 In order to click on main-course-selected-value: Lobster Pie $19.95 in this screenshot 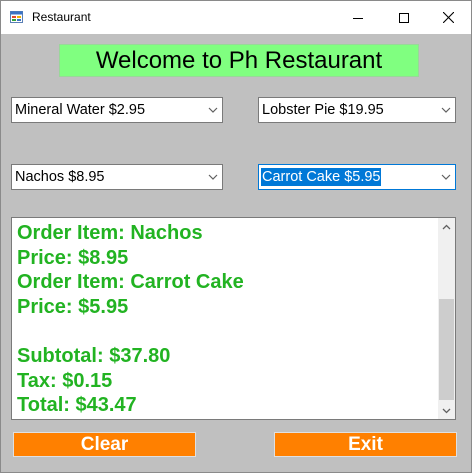, I will do `click(323, 110)`.